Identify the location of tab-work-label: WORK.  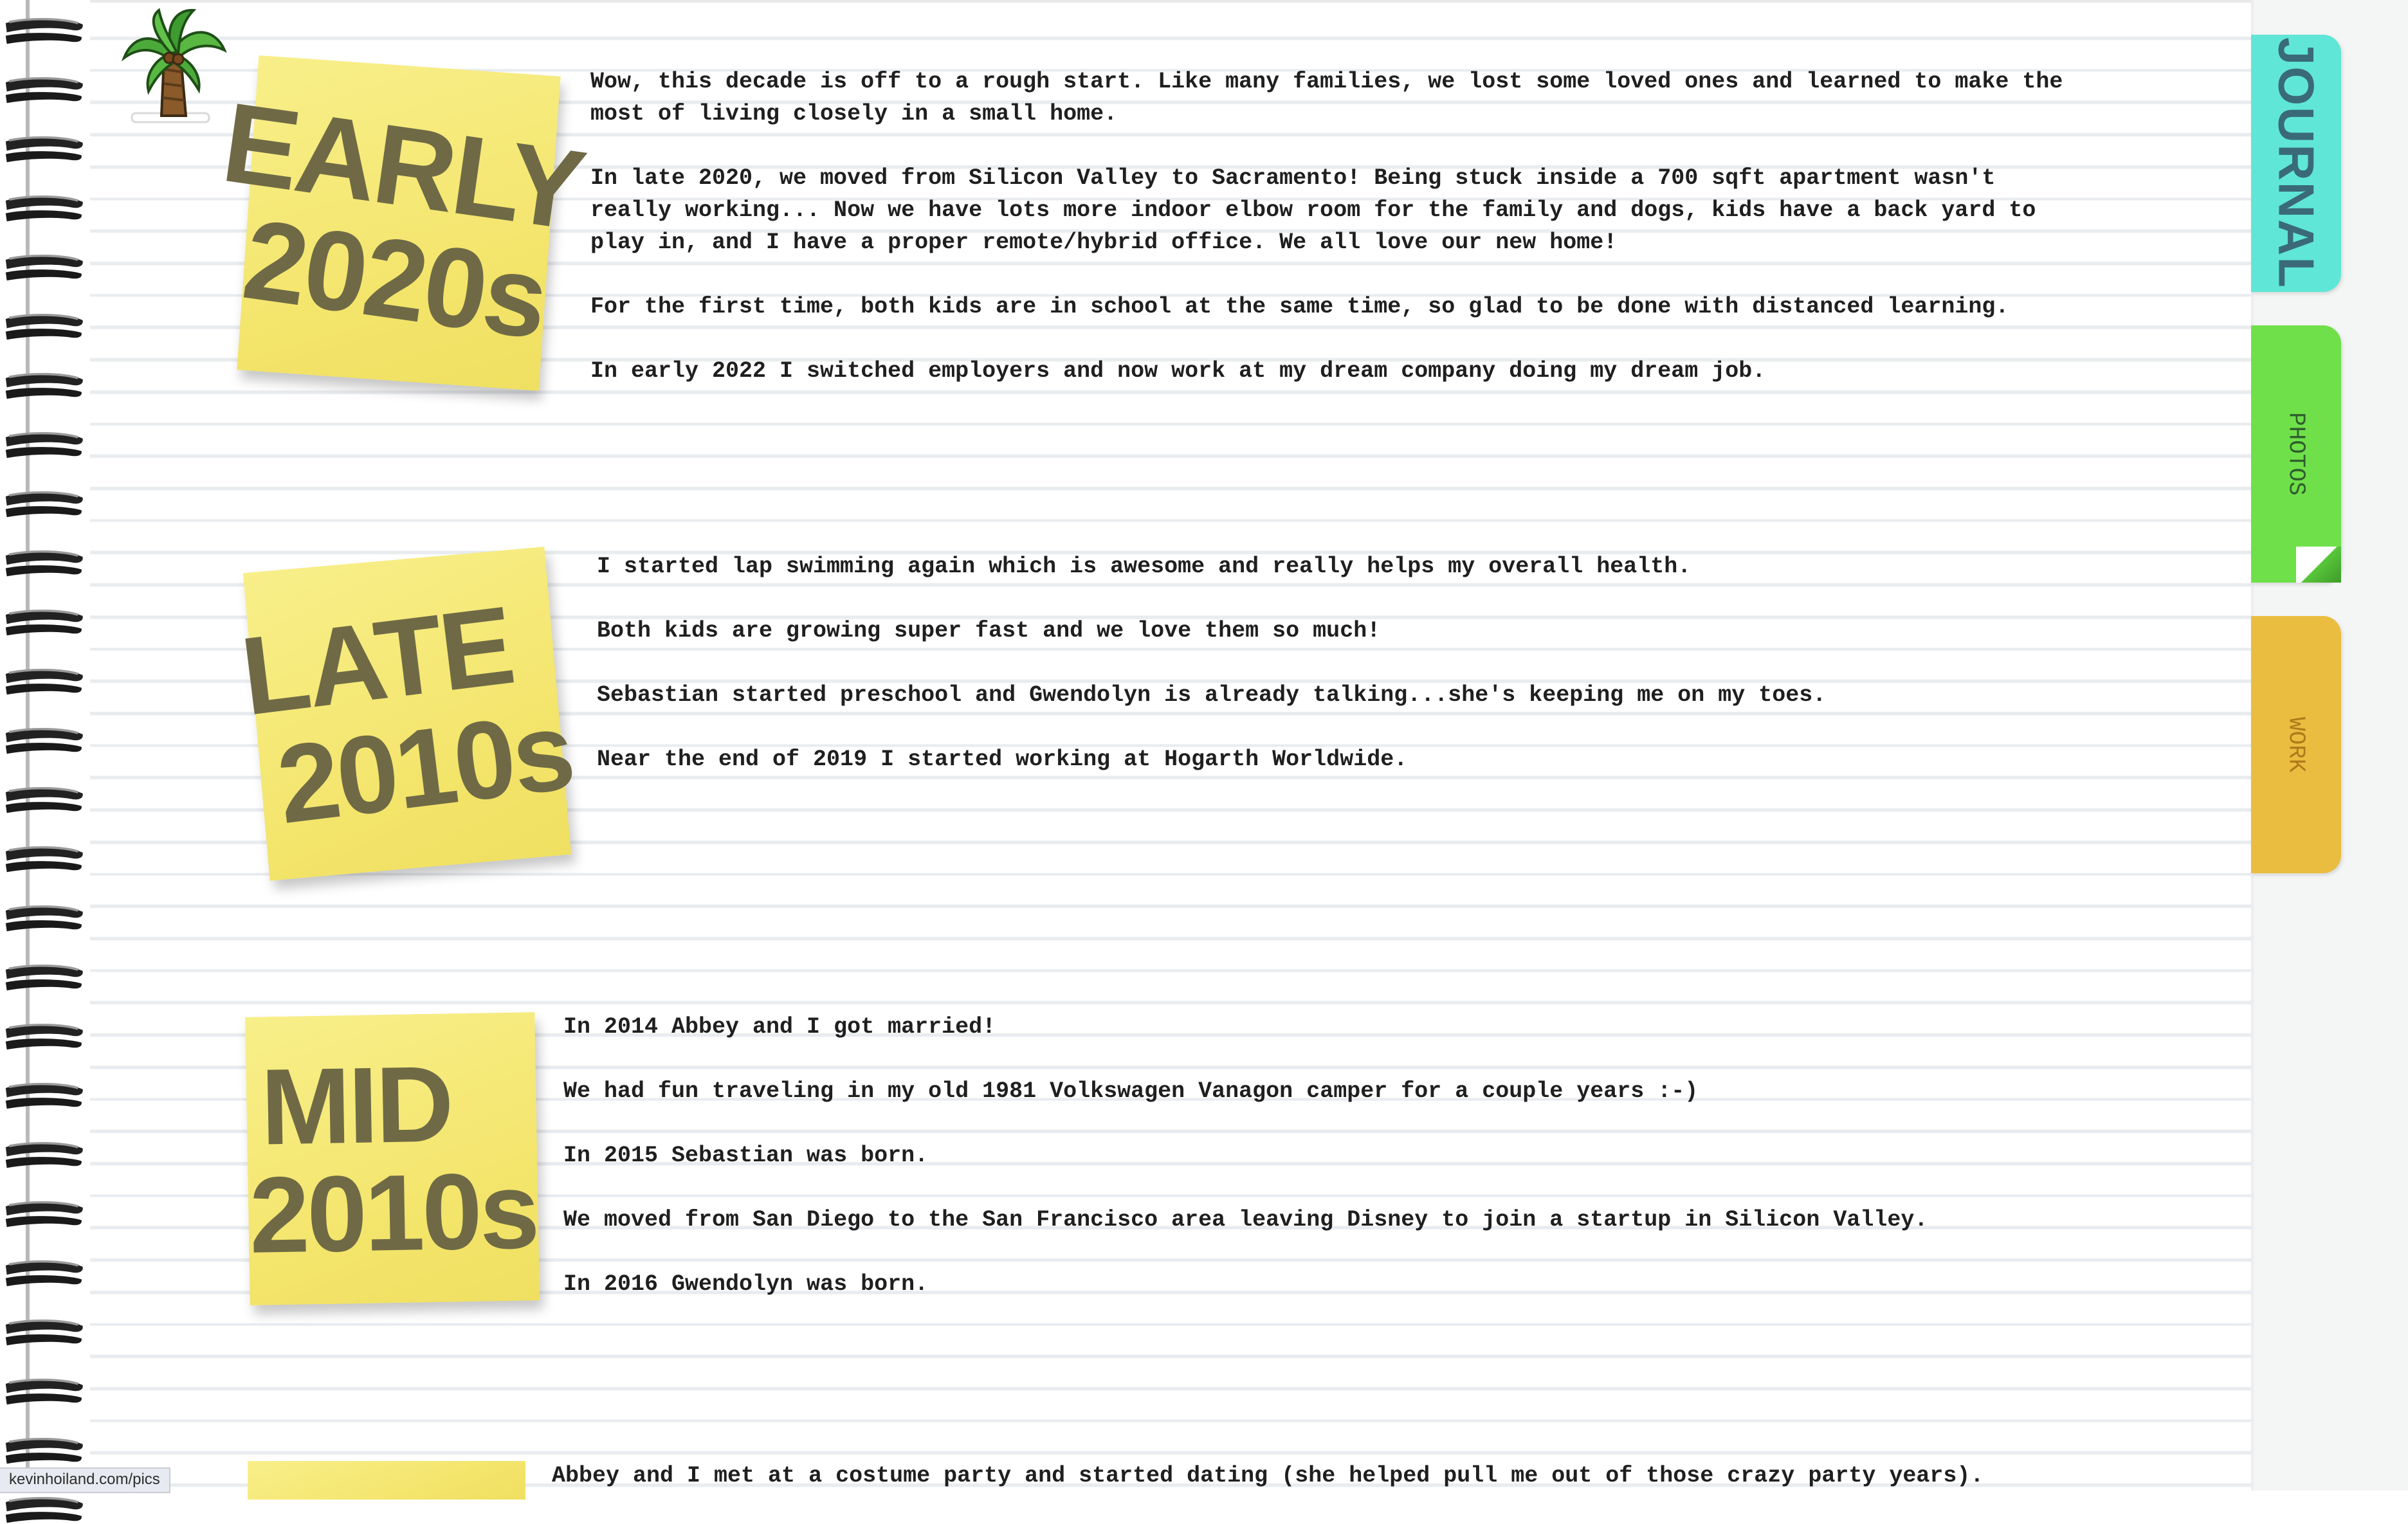
(2296, 744).